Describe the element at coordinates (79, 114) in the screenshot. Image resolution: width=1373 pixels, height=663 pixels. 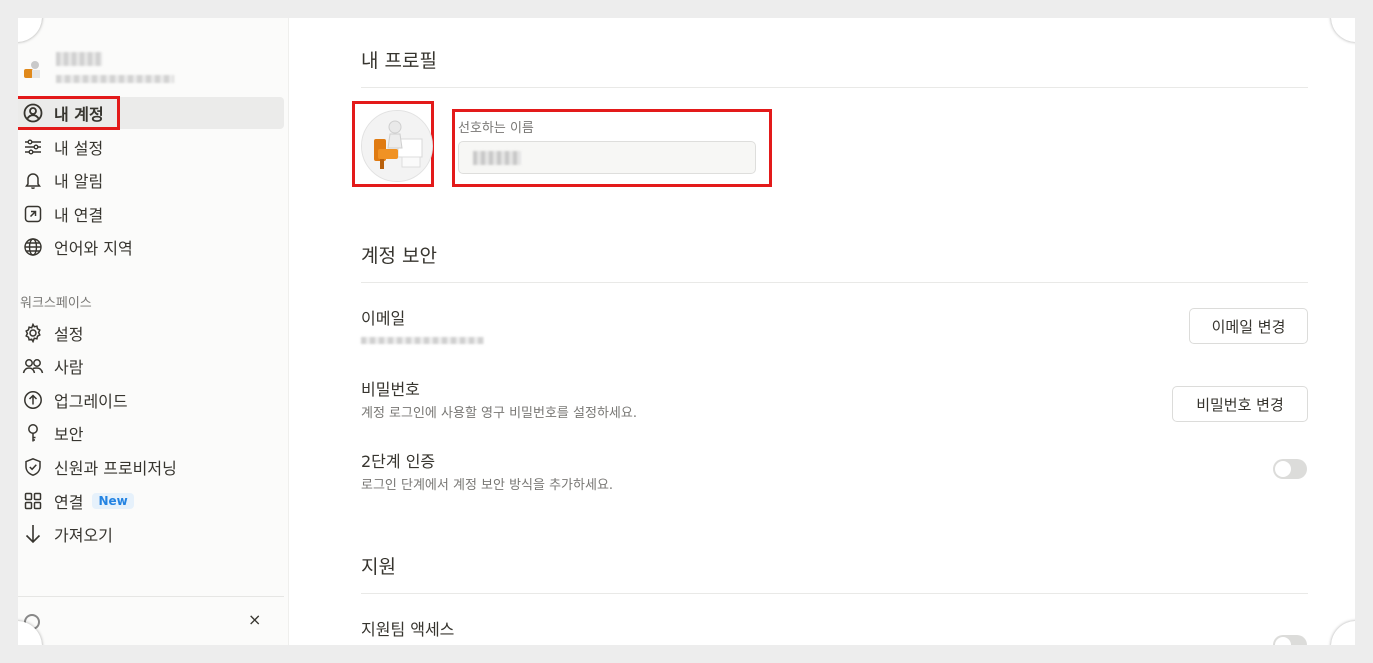
I see `sidebar-item-label: 내 계정` at that location.